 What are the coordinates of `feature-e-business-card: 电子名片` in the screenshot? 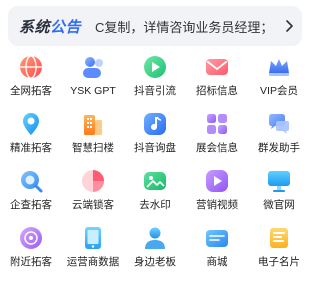 It's located at (279, 245).